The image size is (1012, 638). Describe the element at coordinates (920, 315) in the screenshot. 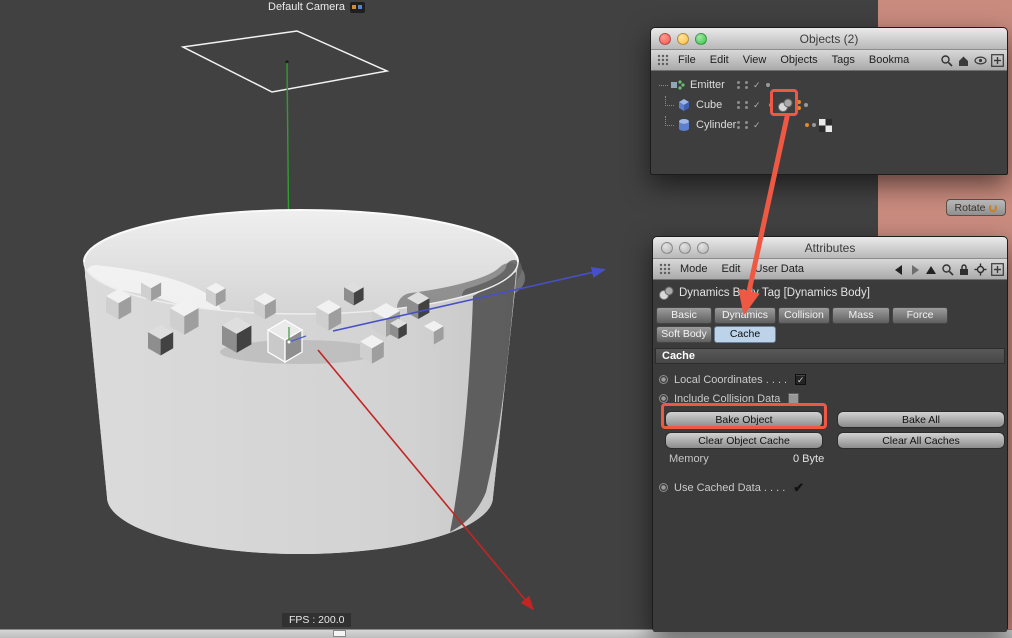

I see `tab-force: Force` at that location.